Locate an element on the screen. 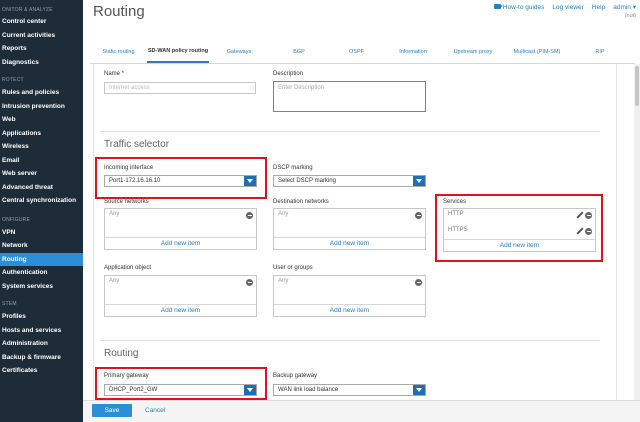  name-input: Internet access is located at coordinates (180, 88).